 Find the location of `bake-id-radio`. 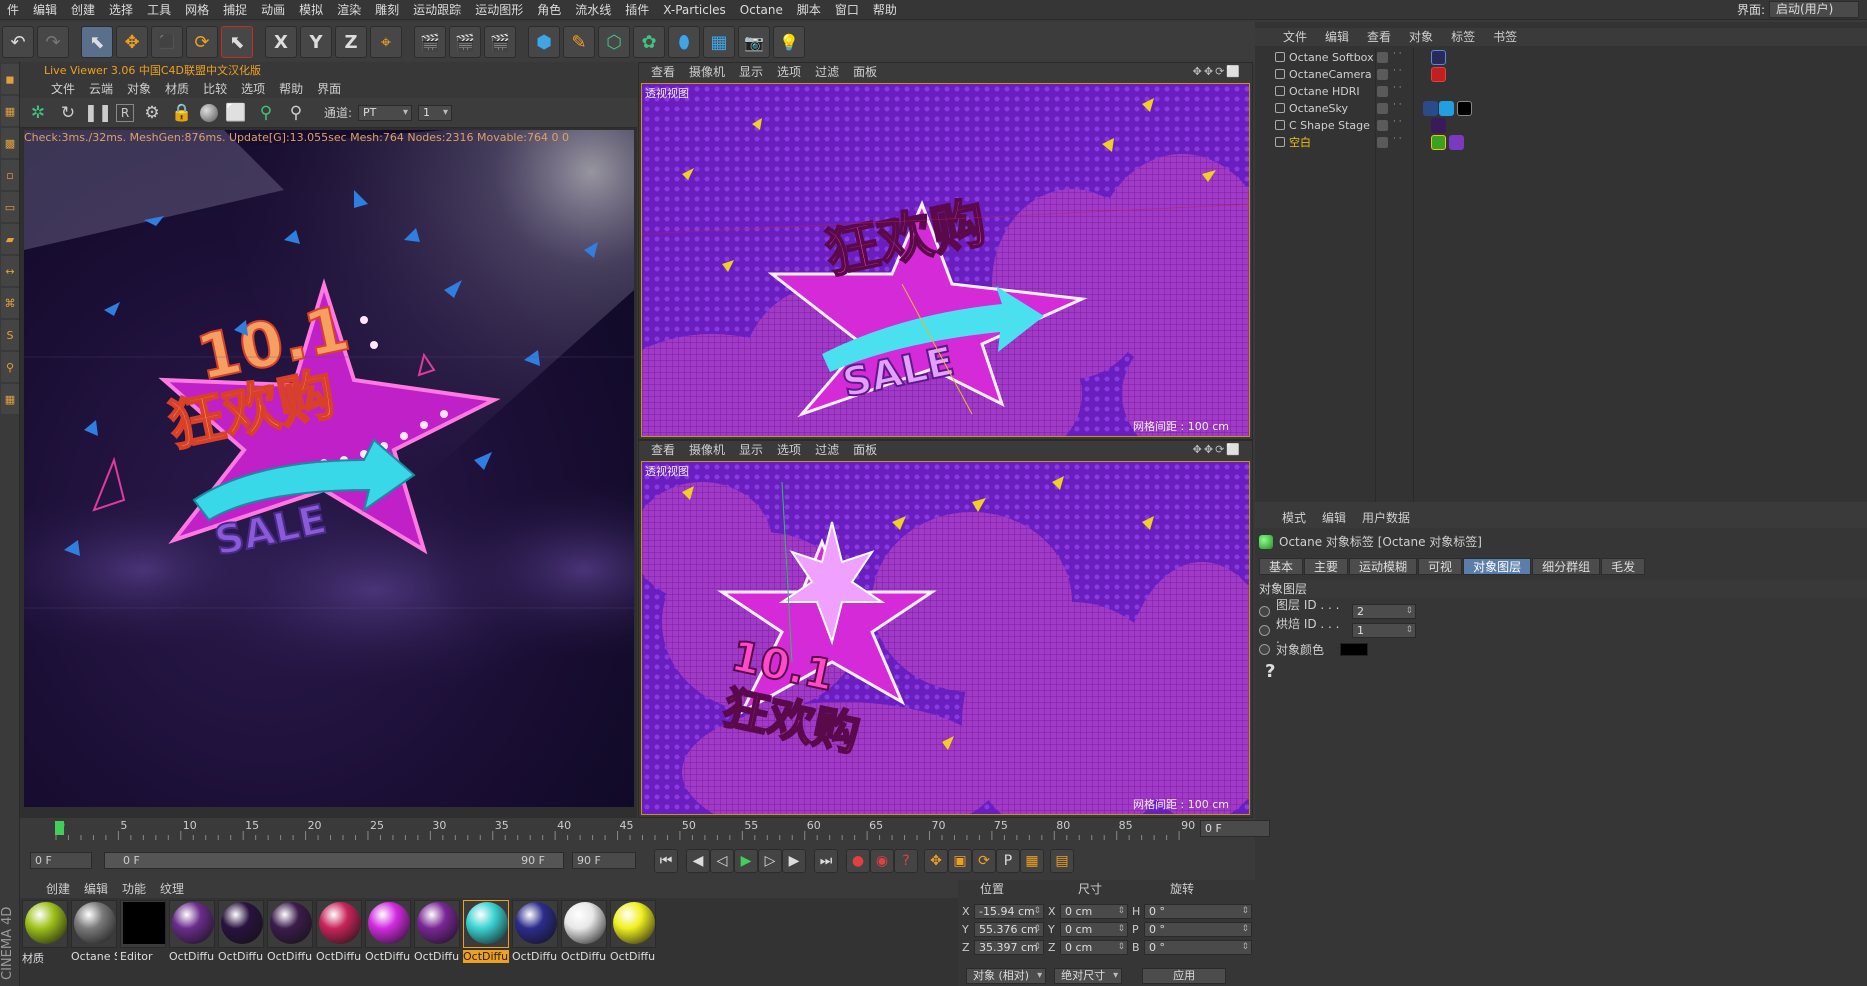

bake-id-radio is located at coordinates (1264, 630).